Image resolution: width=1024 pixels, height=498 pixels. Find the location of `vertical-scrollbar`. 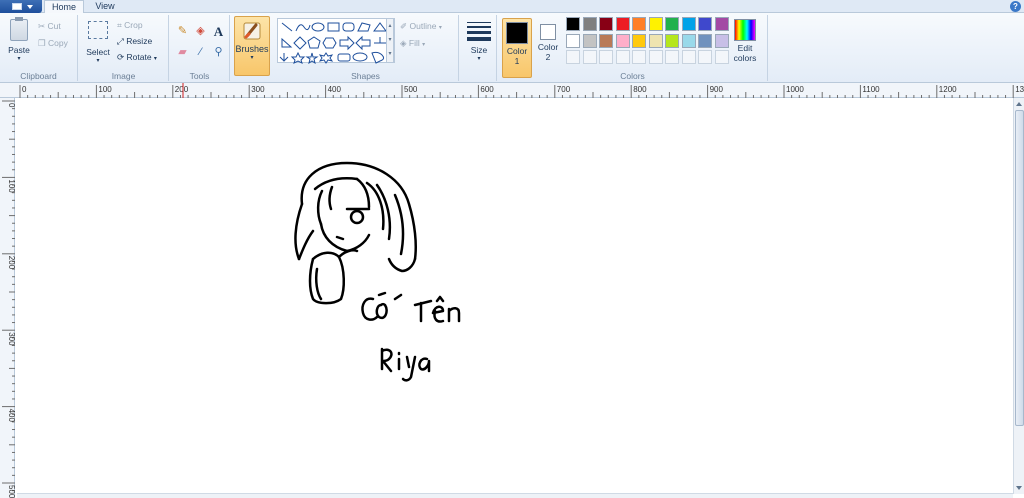

vertical-scrollbar is located at coordinates (1018, 296).